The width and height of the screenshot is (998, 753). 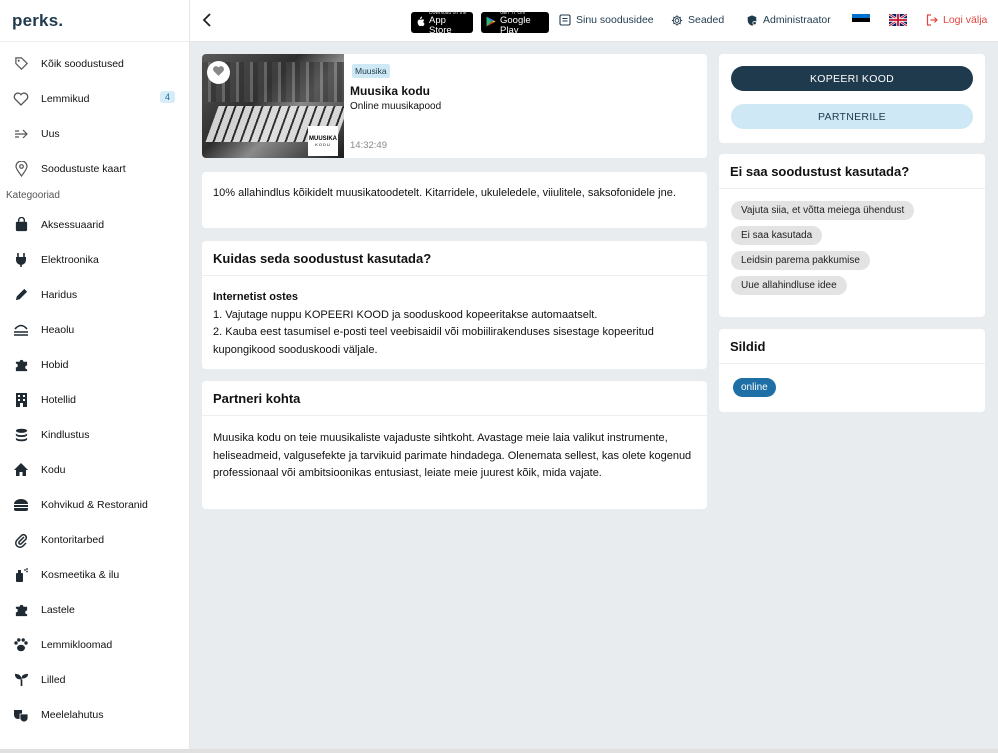 What do you see at coordinates (80, 574) in the screenshot?
I see `category-label: Kosmeetika & ilu` at bounding box center [80, 574].